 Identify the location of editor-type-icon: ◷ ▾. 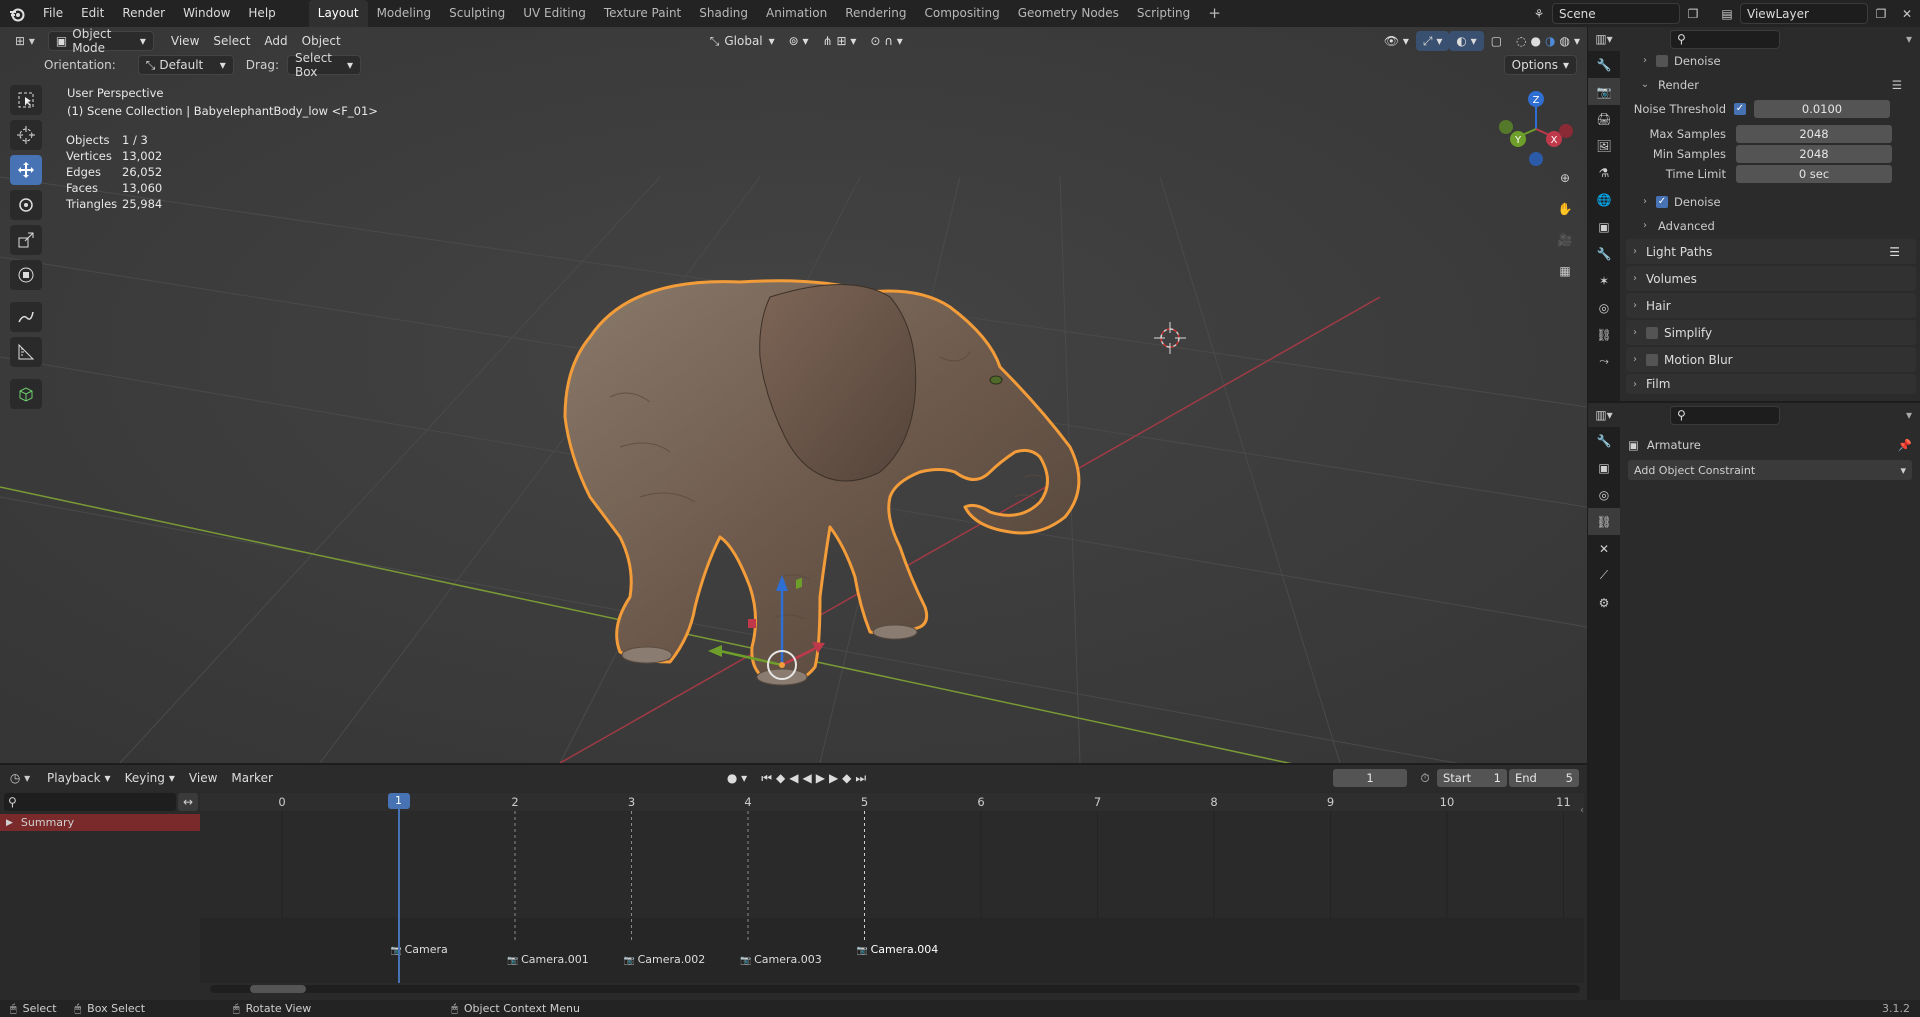
(20, 778).